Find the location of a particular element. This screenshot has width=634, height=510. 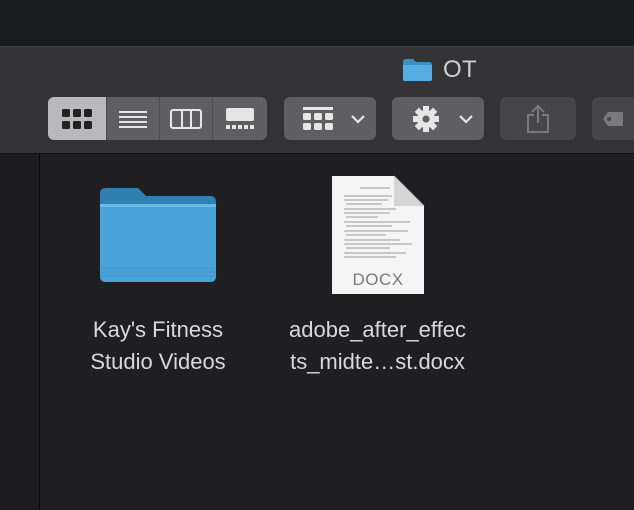

column-view-icon is located at coordinates (186, 118).